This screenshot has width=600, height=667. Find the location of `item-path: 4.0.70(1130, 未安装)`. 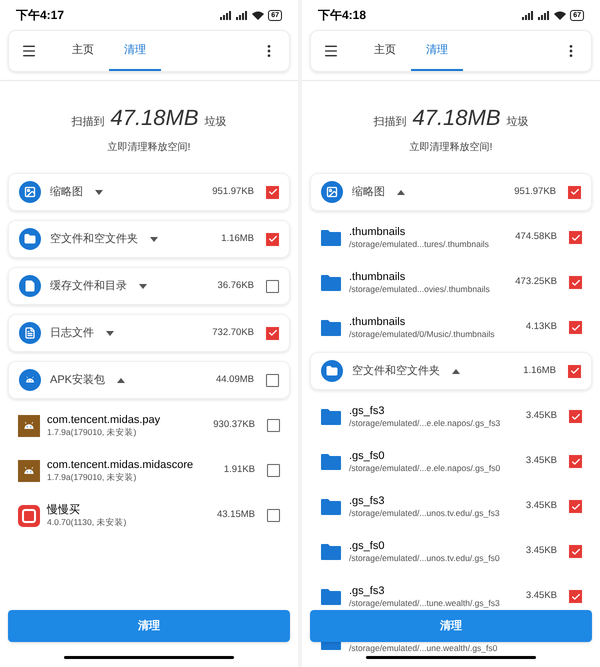

item-path: 4.0.70(1130, 未安装) is located at coordinates (86, 522).